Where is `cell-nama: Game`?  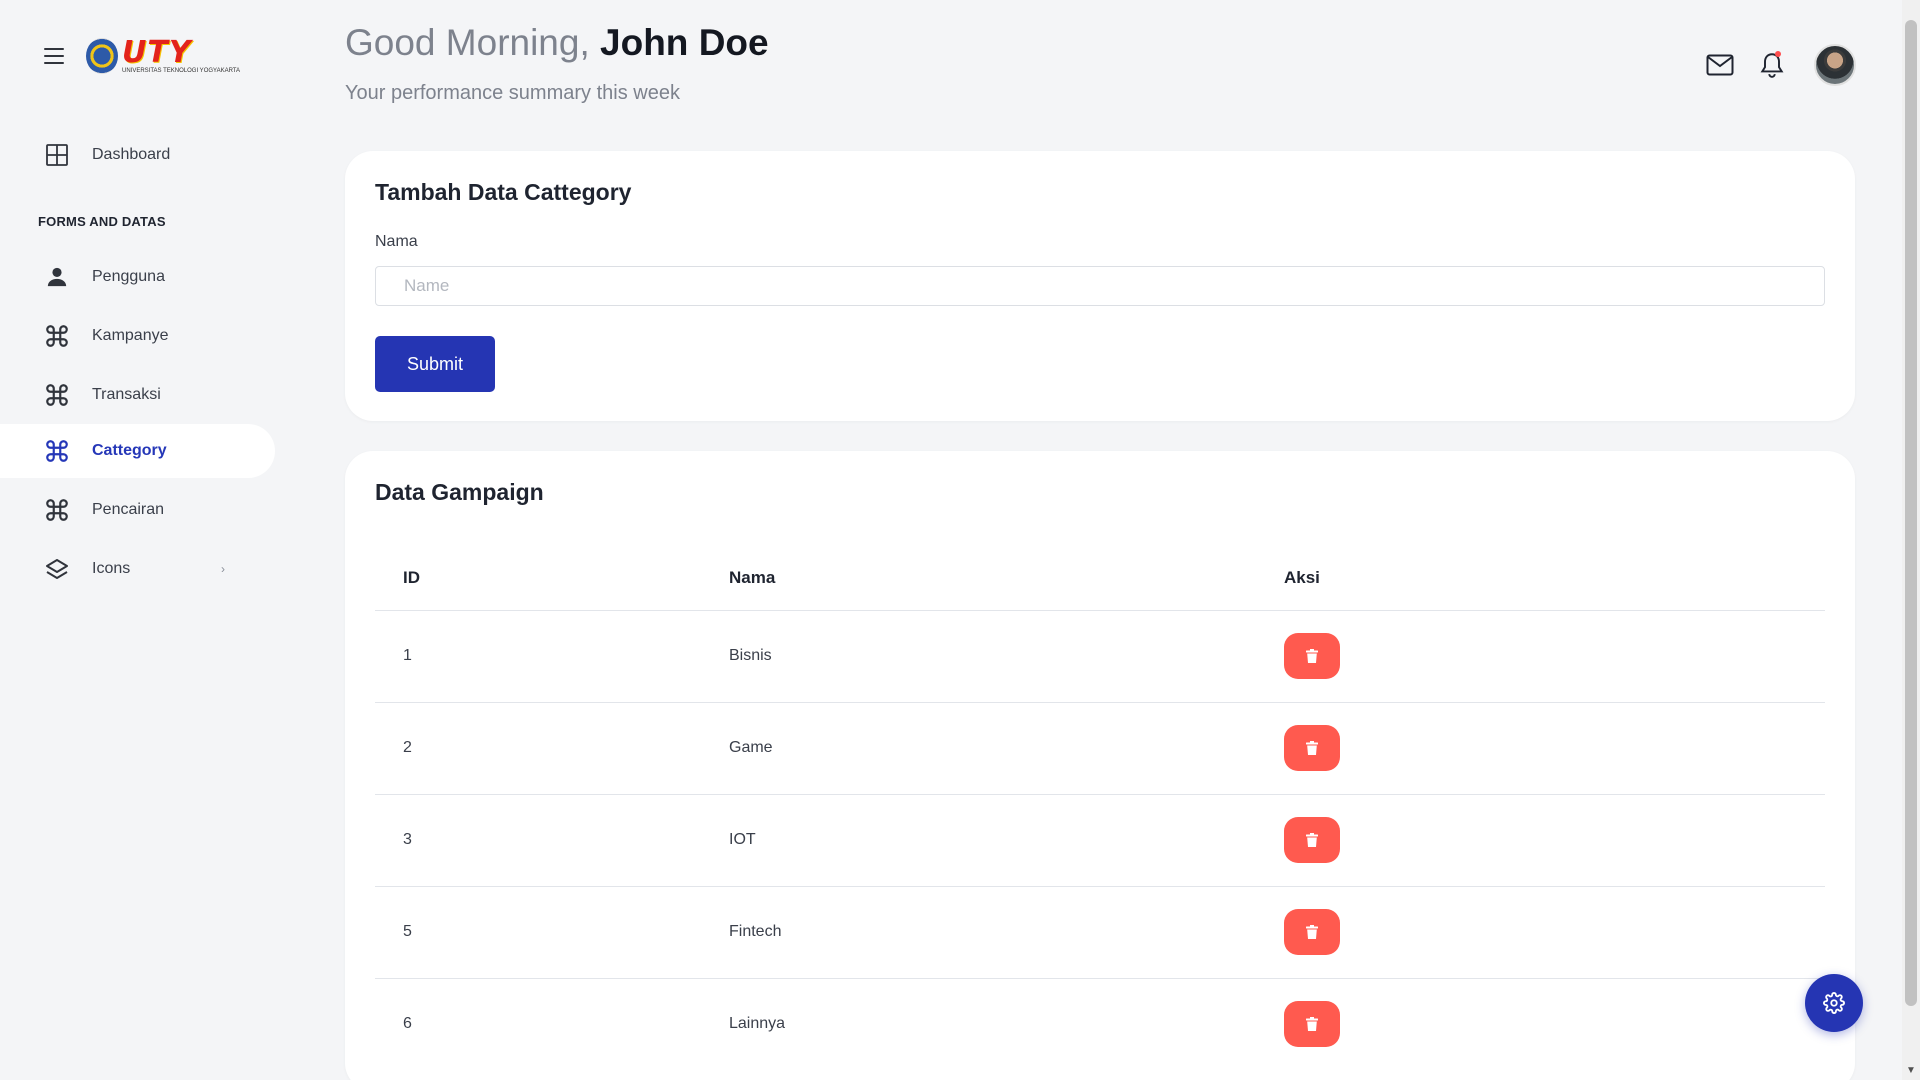 cell-nama: Game is located at coordinates (1006, 748).